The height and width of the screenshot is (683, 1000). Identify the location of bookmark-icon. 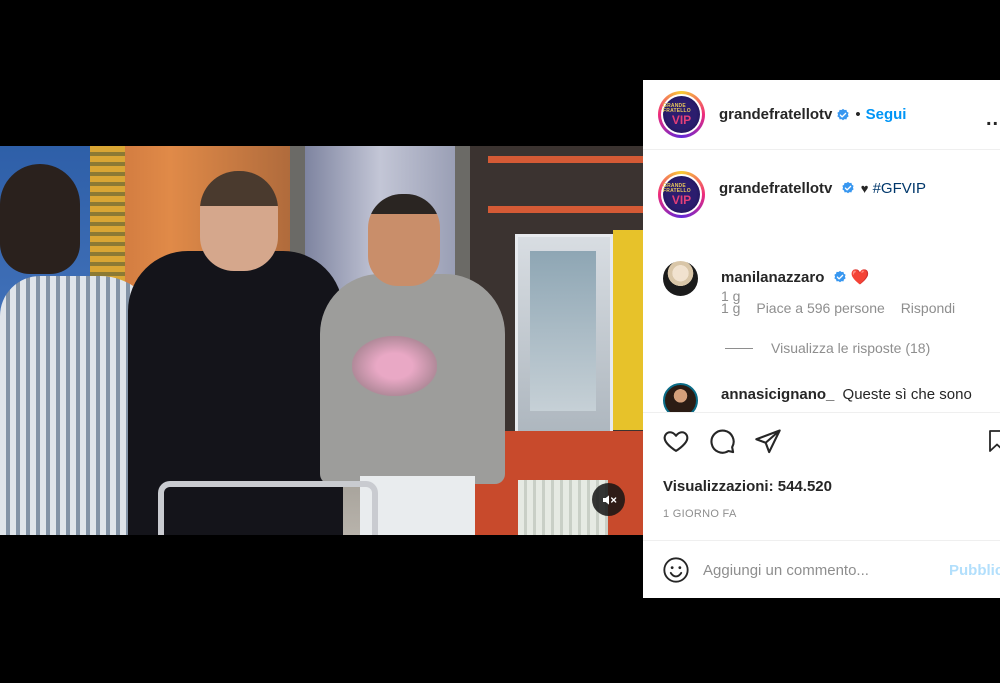
(992, 441).